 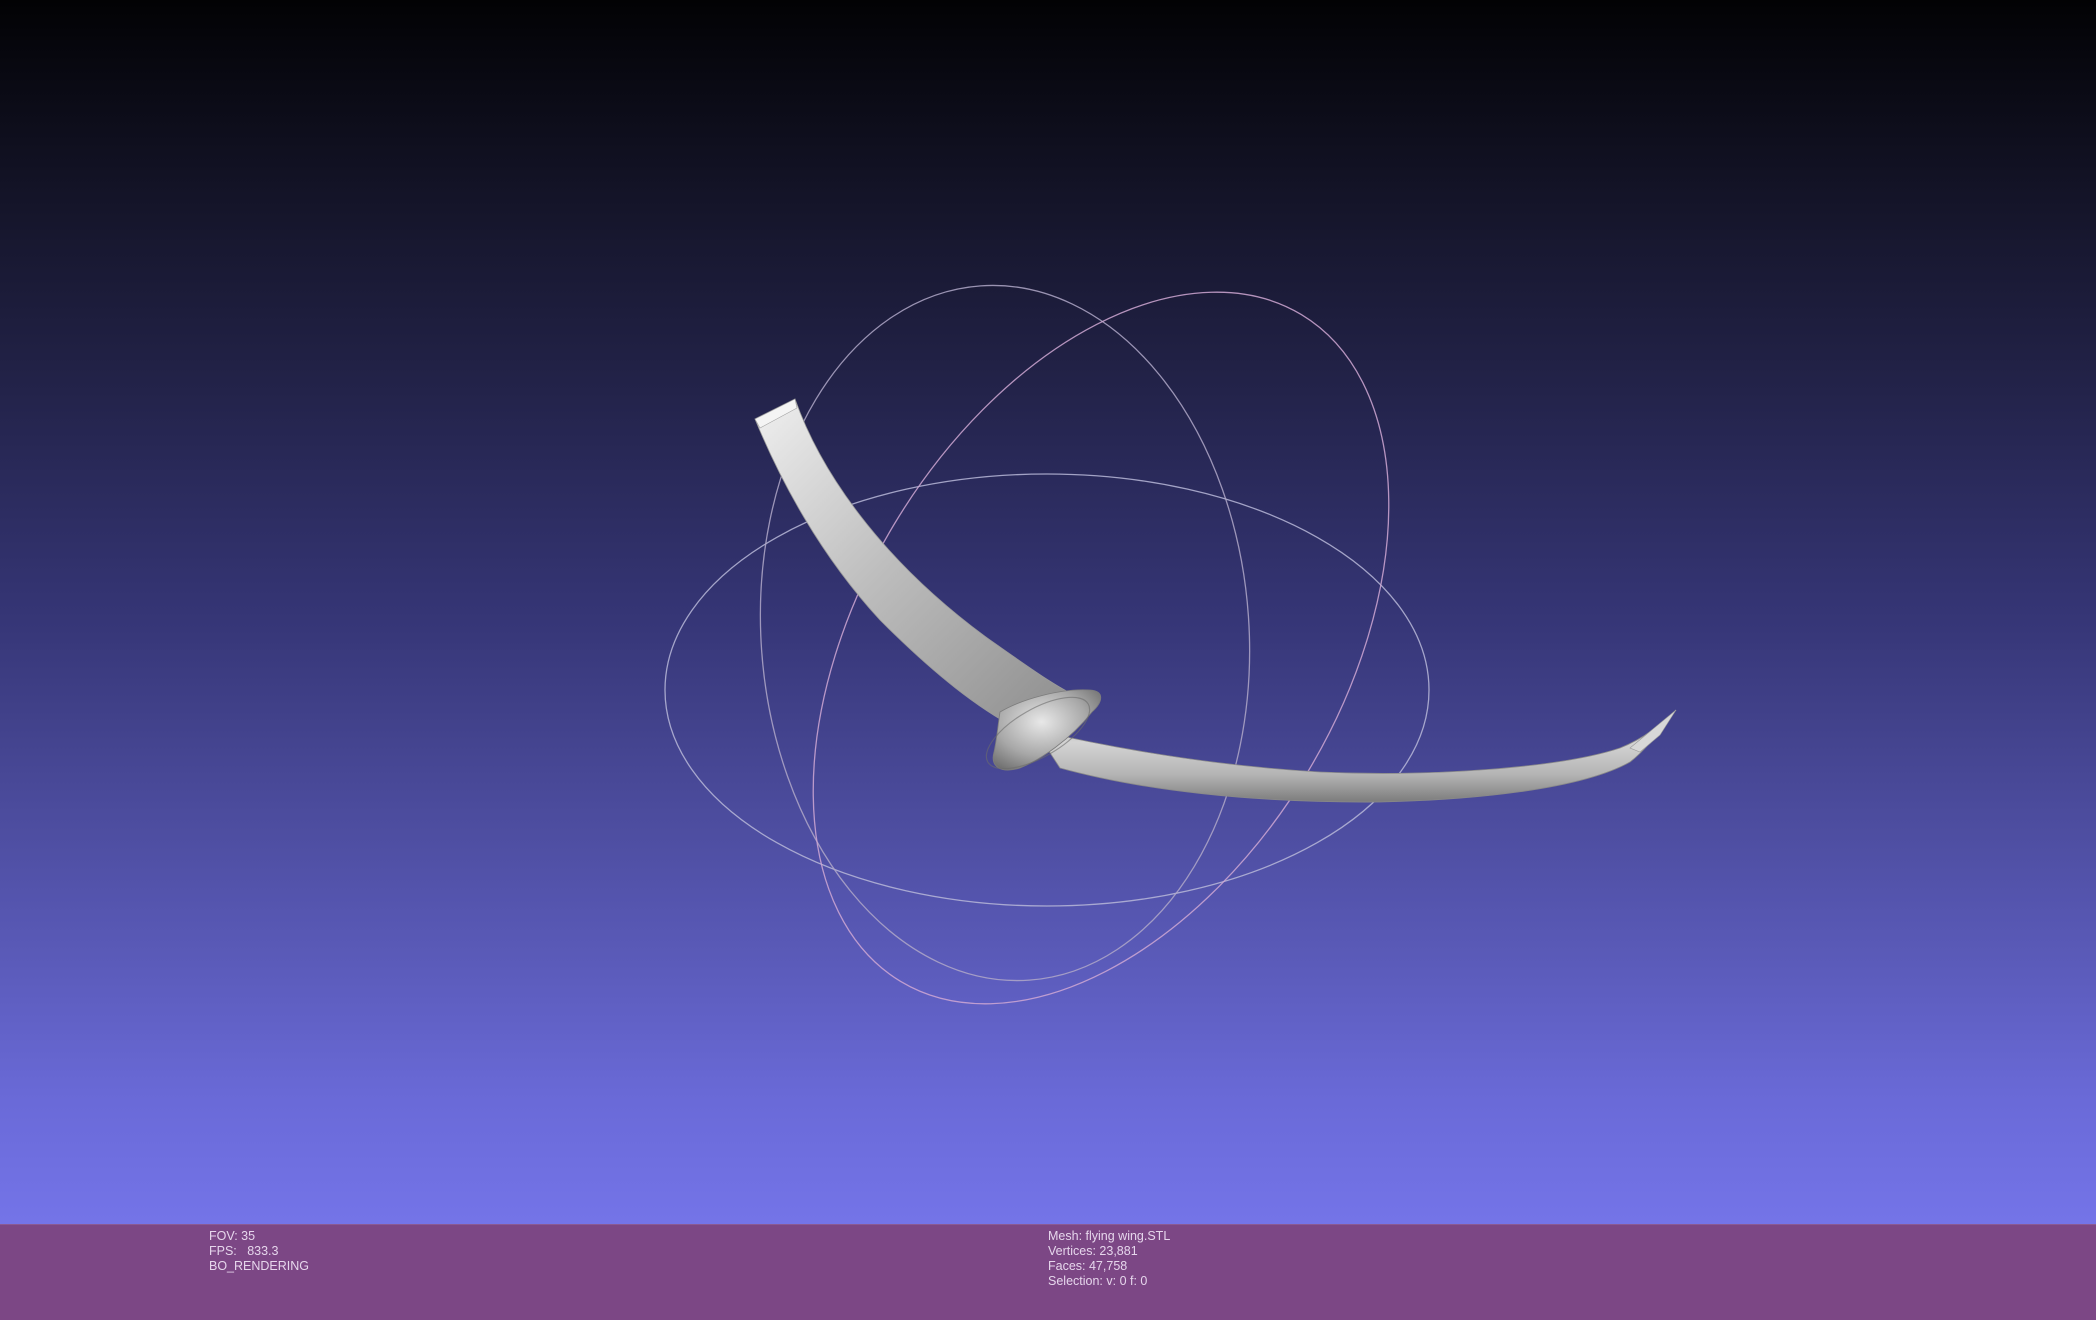 What do you see at coordinates (1093, 1251) in the screenshot?
I see `vertices-readout: Vertices: 23,881` at bounding box center [1093, 1251].